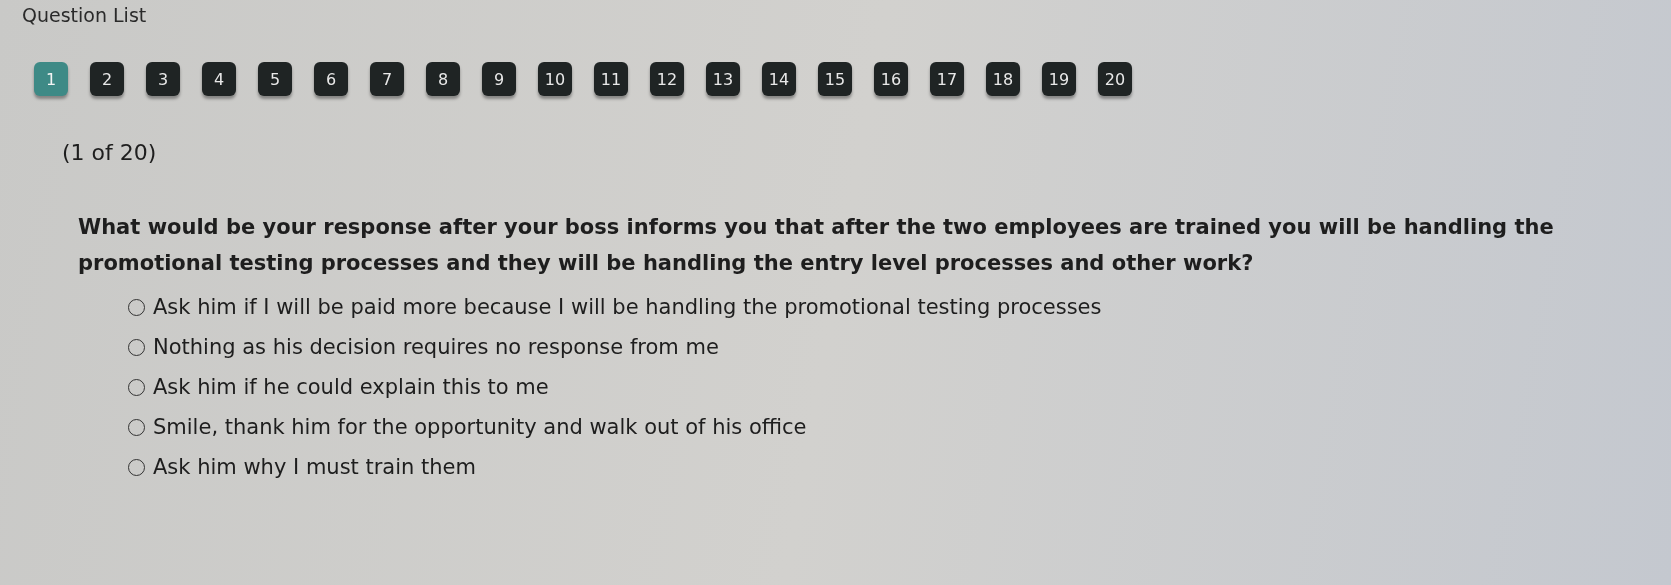 The height and width of the screenshot is (585, 1671). What do you see at coordinates (480, 427) in the screenshot?
I see `option-label: Smile, thank him for the opportunity and walk out of his office` at bounding box center [480, 427].